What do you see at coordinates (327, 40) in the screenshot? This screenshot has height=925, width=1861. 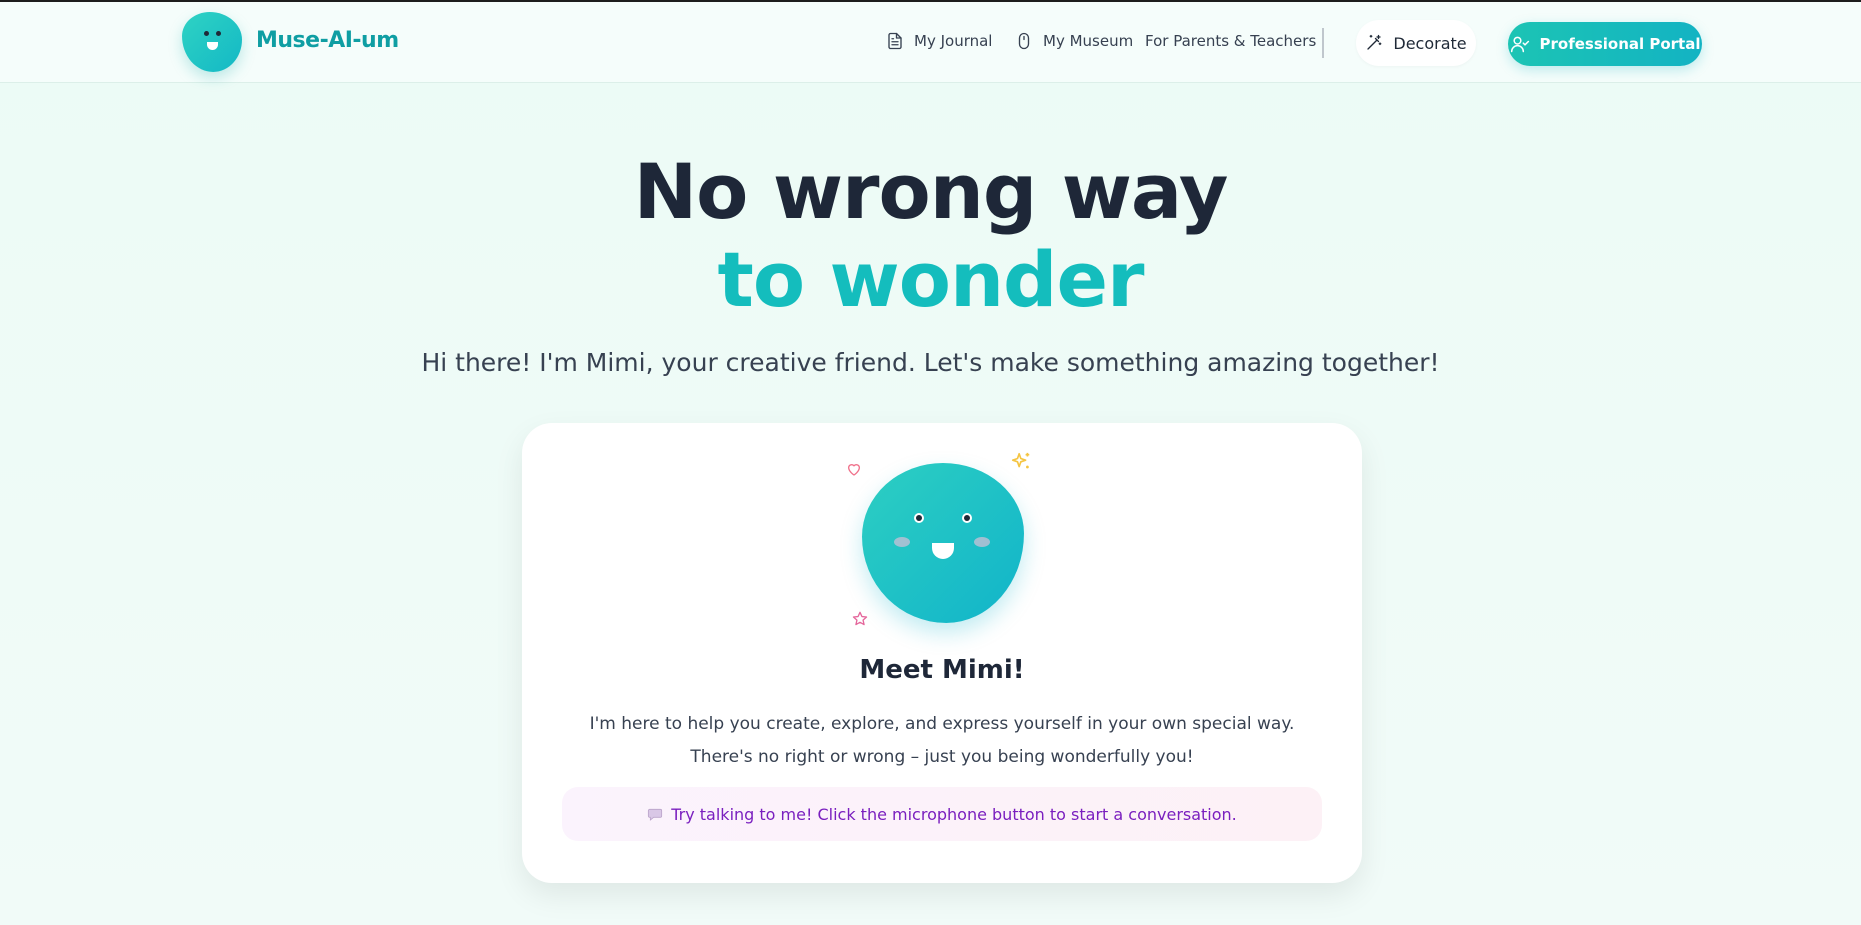 I see `brand-name: Muse-AI-um` at bounding box center [327, 40].